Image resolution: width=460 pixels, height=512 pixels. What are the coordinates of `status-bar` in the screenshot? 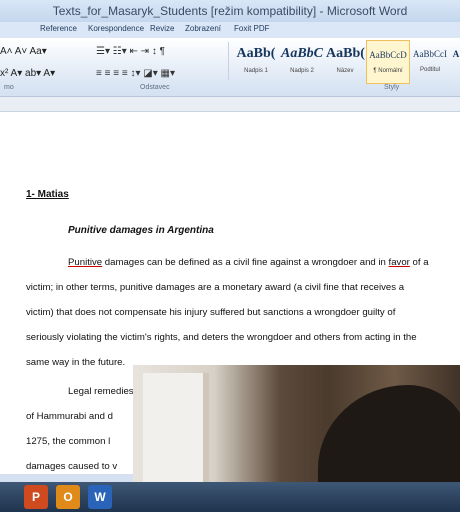 It's located at (67, 478).